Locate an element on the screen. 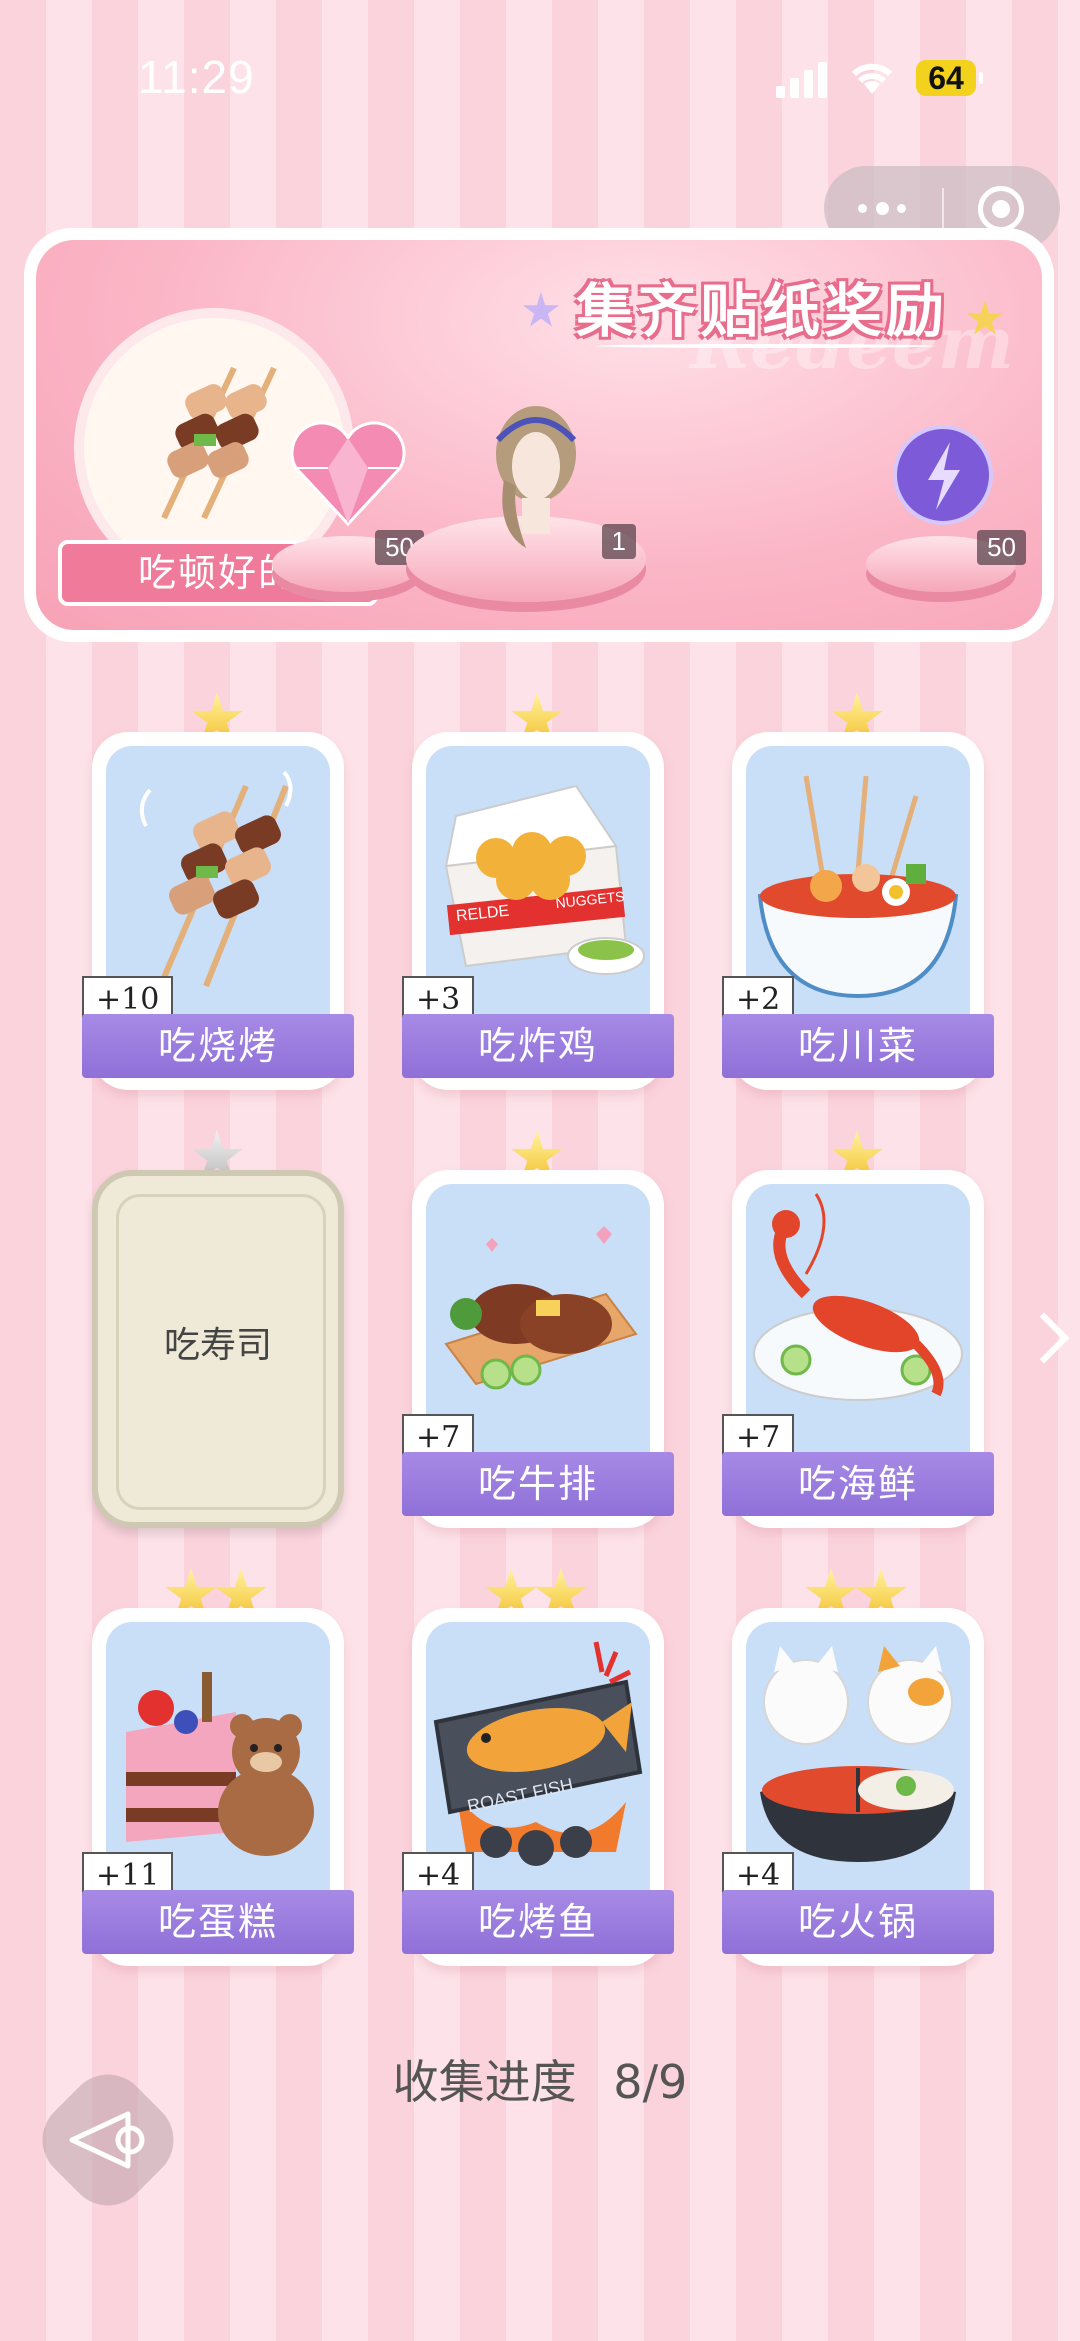 The height and width of the screenshot is (2341, 1080). progress-label: 收集进度 is located at coordinates (484, 2082).